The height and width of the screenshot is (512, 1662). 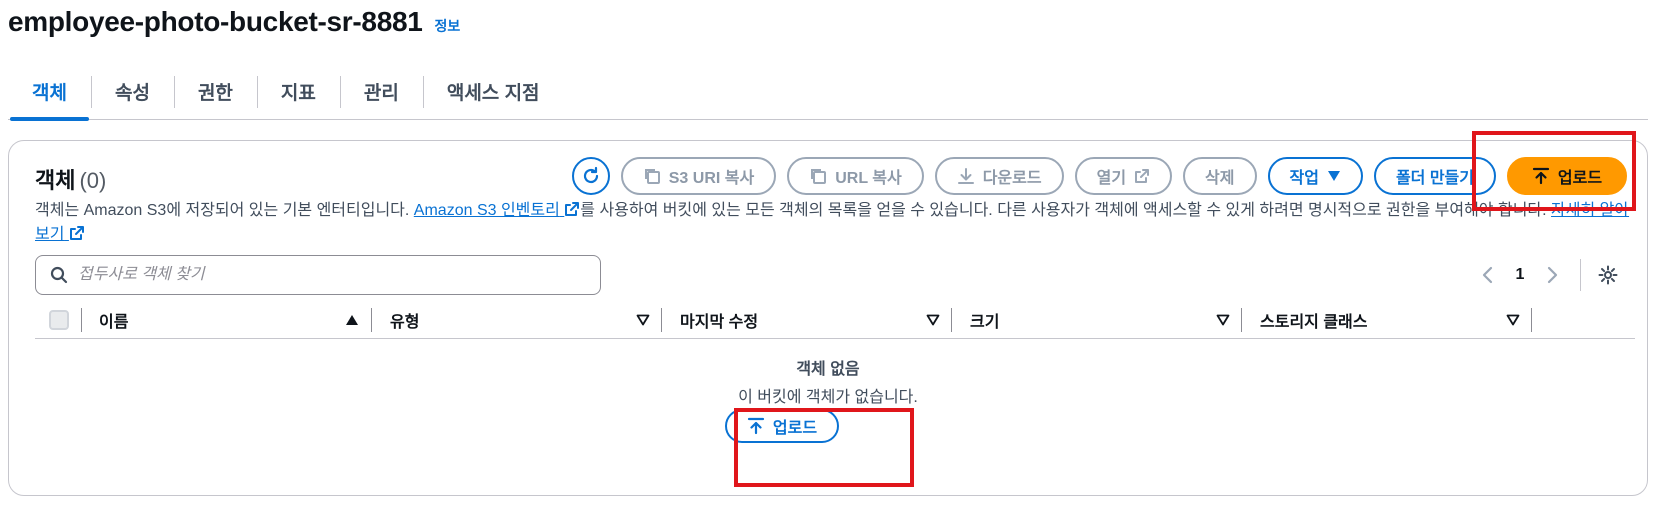 I want to click on copy-s3-uri-label: S3 URI 복사, so click(x=711, y=178).